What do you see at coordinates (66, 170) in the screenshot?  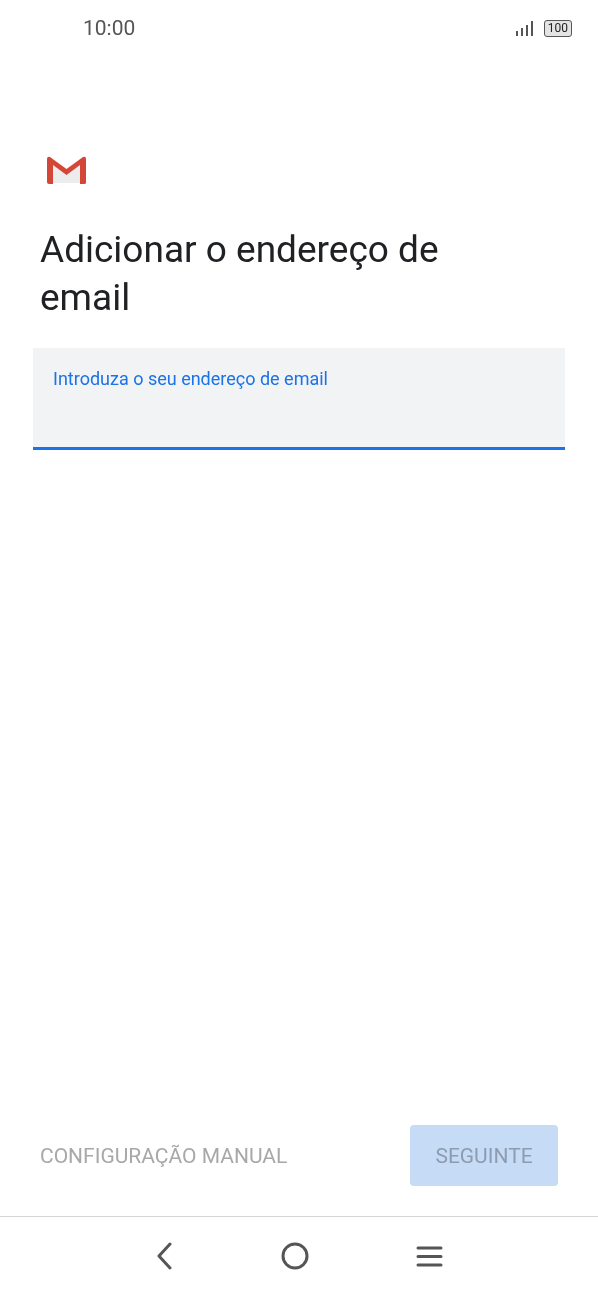 I see `mail-logo-icon` at bounding box center [66, 170].